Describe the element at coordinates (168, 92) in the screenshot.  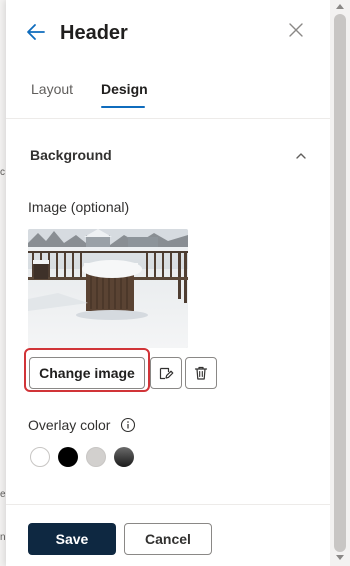
I see `tab-list: Layout Design` at that location.